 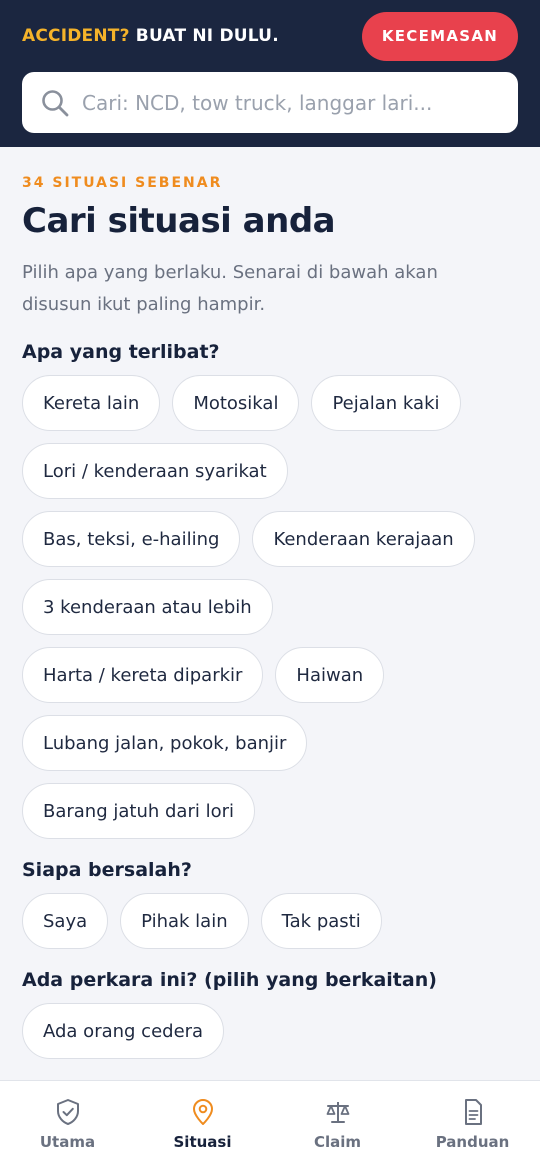 I want to click on fault-group-title: Siapa bersalah?, so click(x=107, y=870).